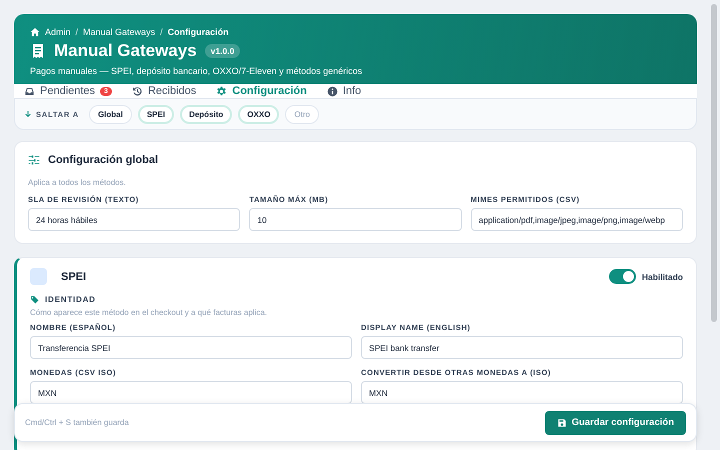 The image size is (720, 450). I want to click on history-icon, so click(137, 91).